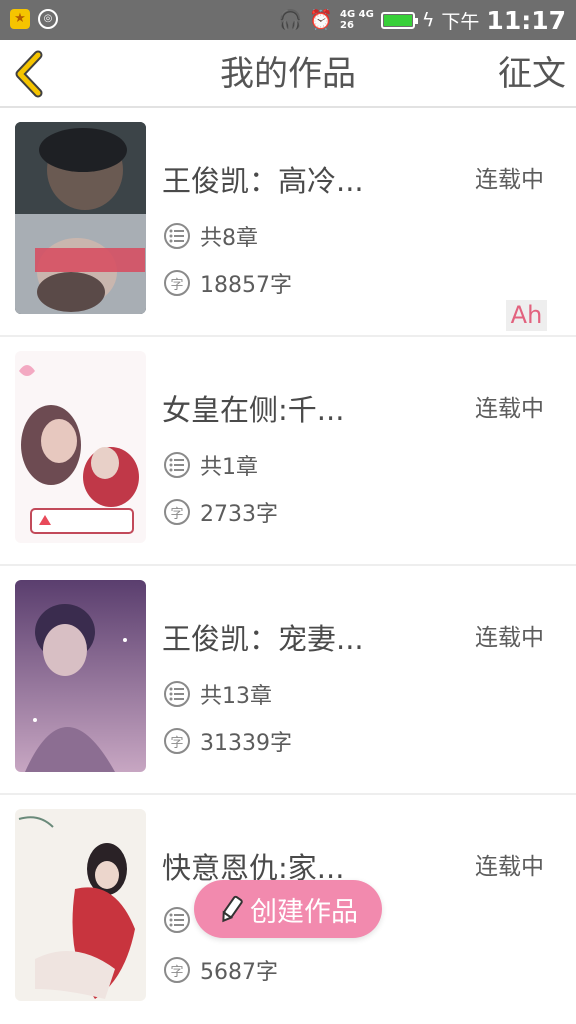  What do you see at coordinates (526, 20) in the screenshot?
I see `clock: 11:17` at bounding box center [526, 20].